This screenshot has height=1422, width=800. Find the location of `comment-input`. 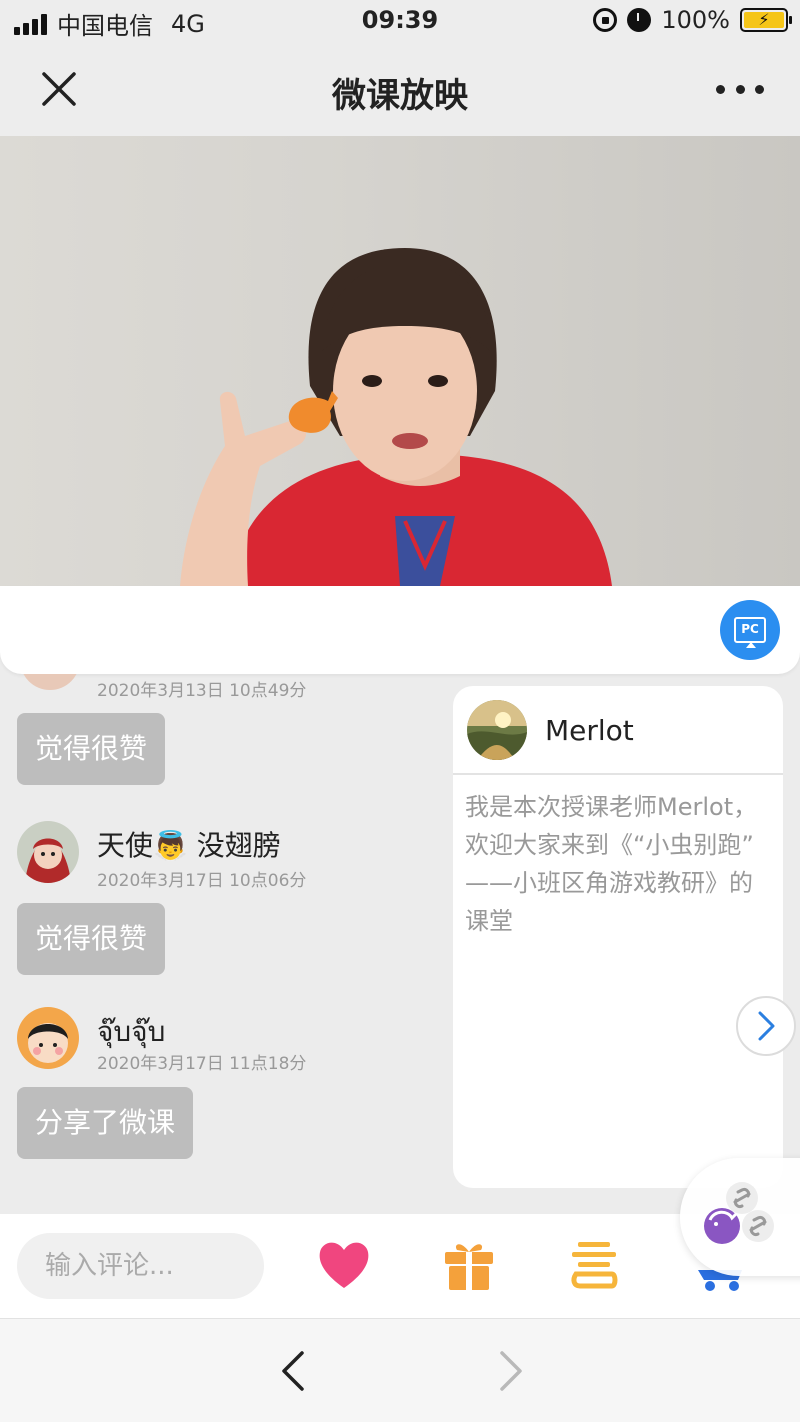

comment-input is located at coordinates (140, 1266).